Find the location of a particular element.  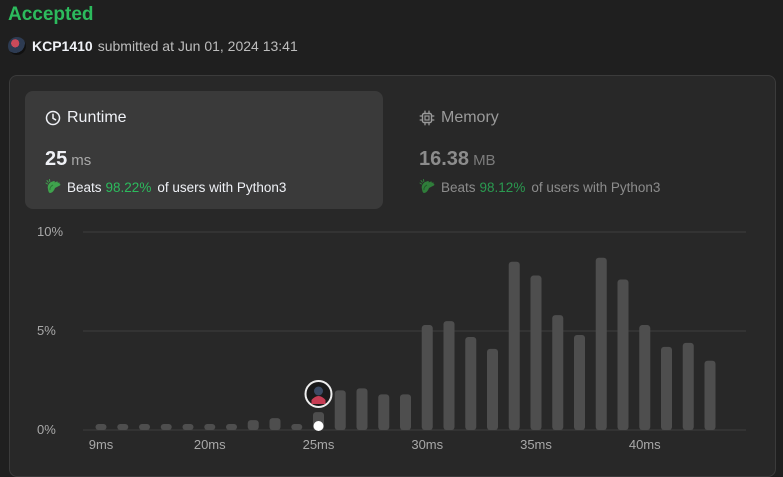

y-tick-label: 10% is located at coordinates (50, 231).